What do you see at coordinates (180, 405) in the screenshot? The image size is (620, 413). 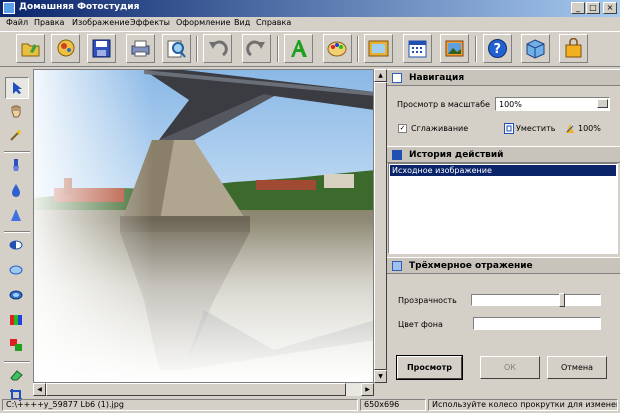 I see `status-file-path: C:\++++y_59877 Lb6 (1).jpg` at bounding box center [180, 405].